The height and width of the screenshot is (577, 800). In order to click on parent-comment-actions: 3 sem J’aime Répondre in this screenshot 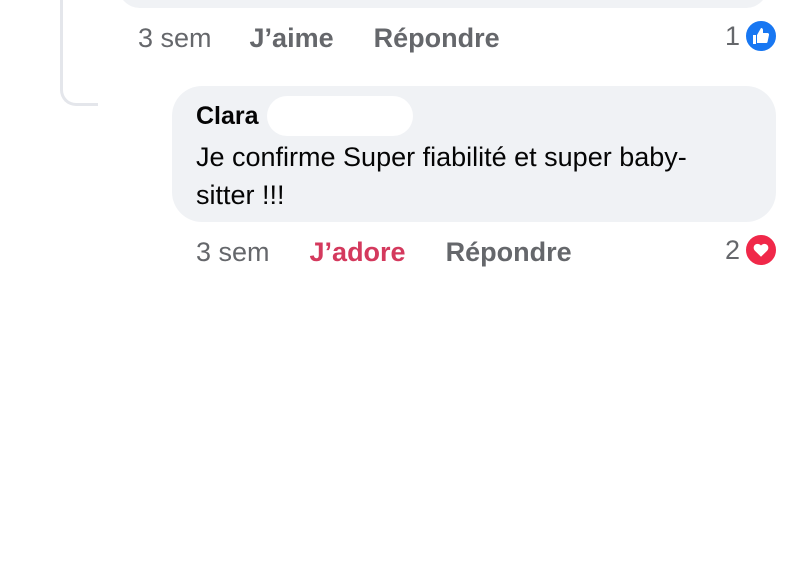, I will do `click(319, 38)`.